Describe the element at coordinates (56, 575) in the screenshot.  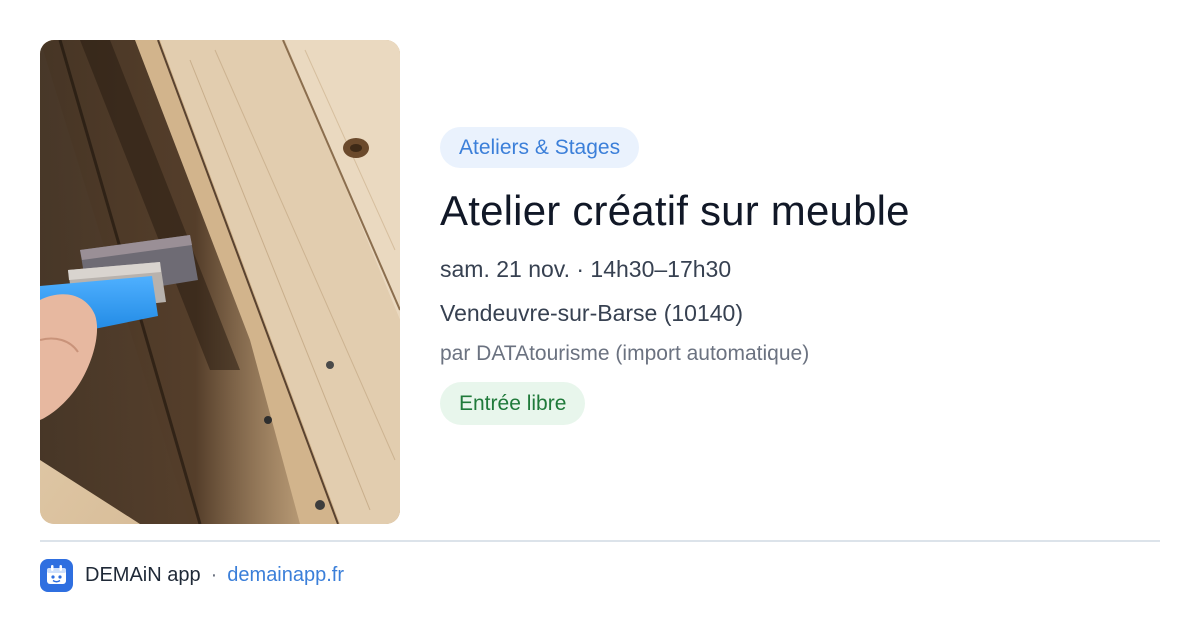
I see `demain-logo-icon` at that location.